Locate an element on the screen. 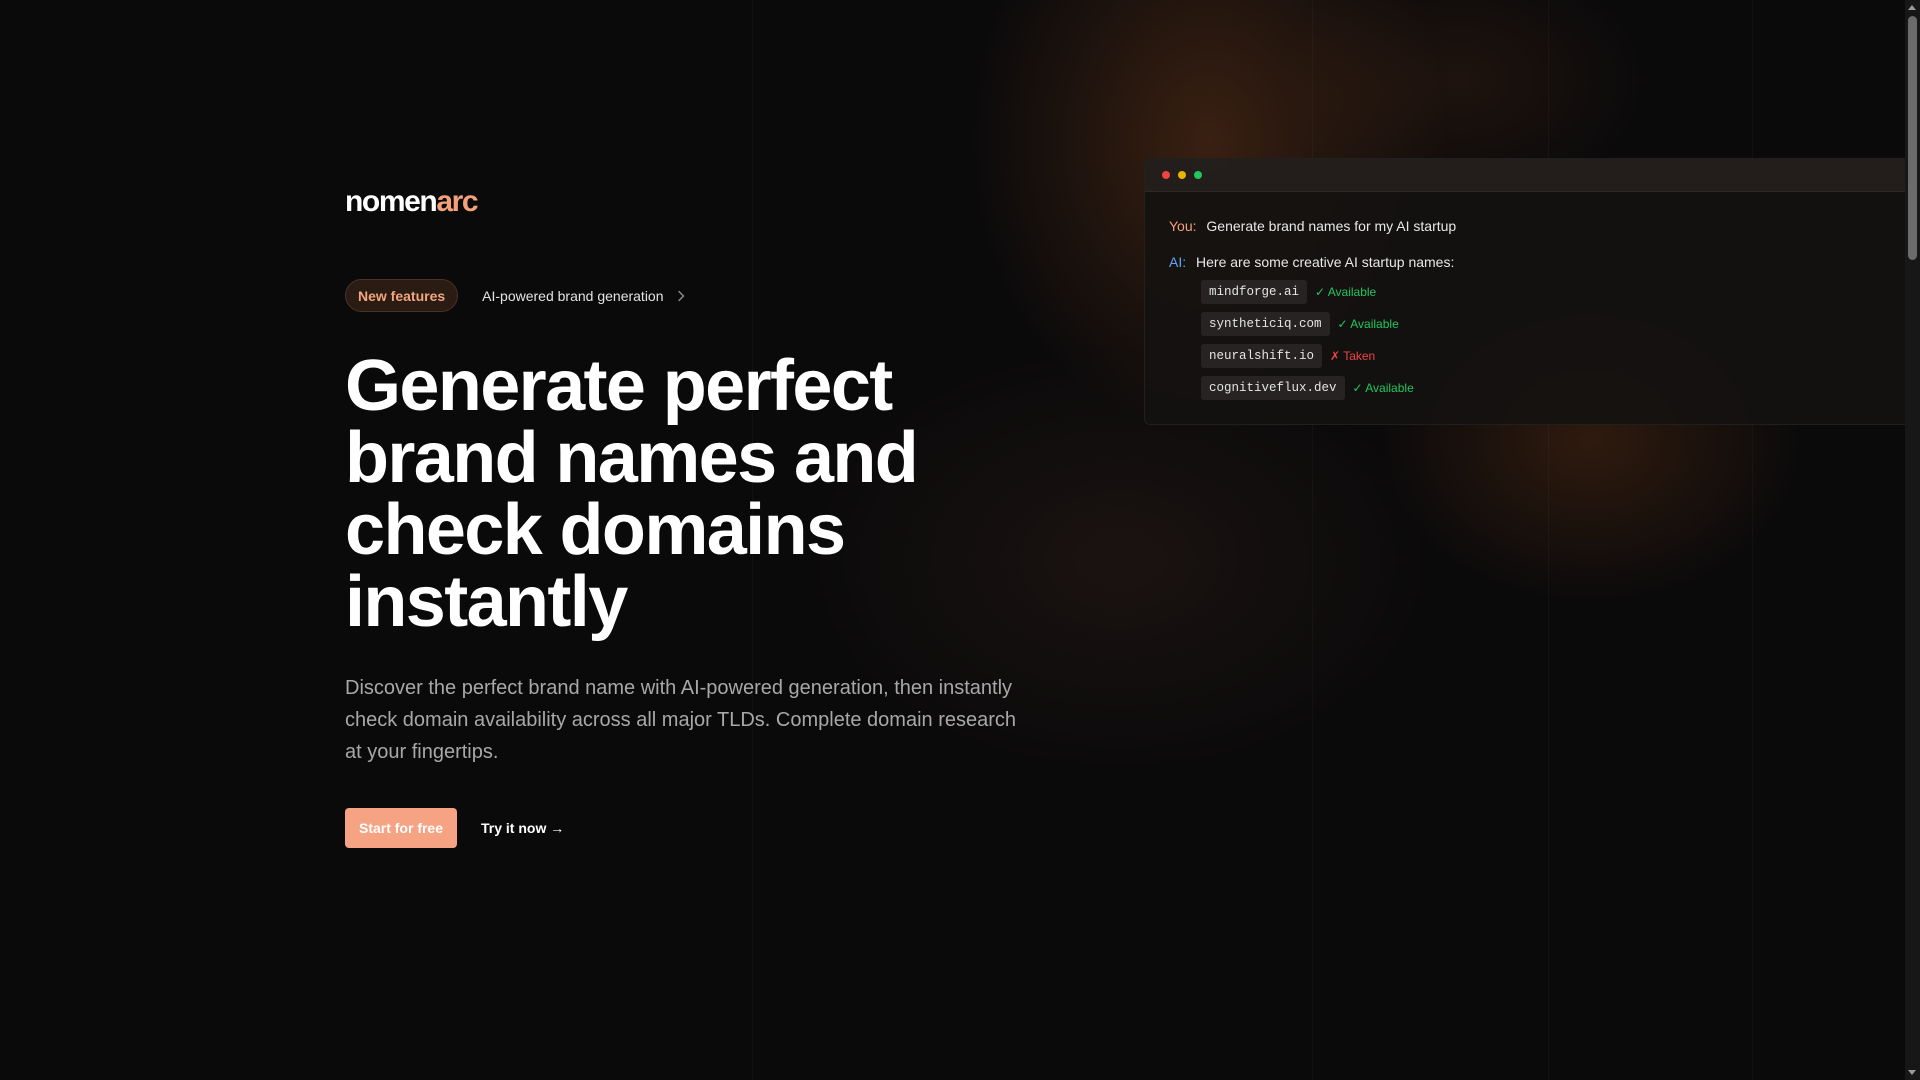 The image size is (1920, 1080). brand-logo: nomenarc is located at coordinates (412, 201).